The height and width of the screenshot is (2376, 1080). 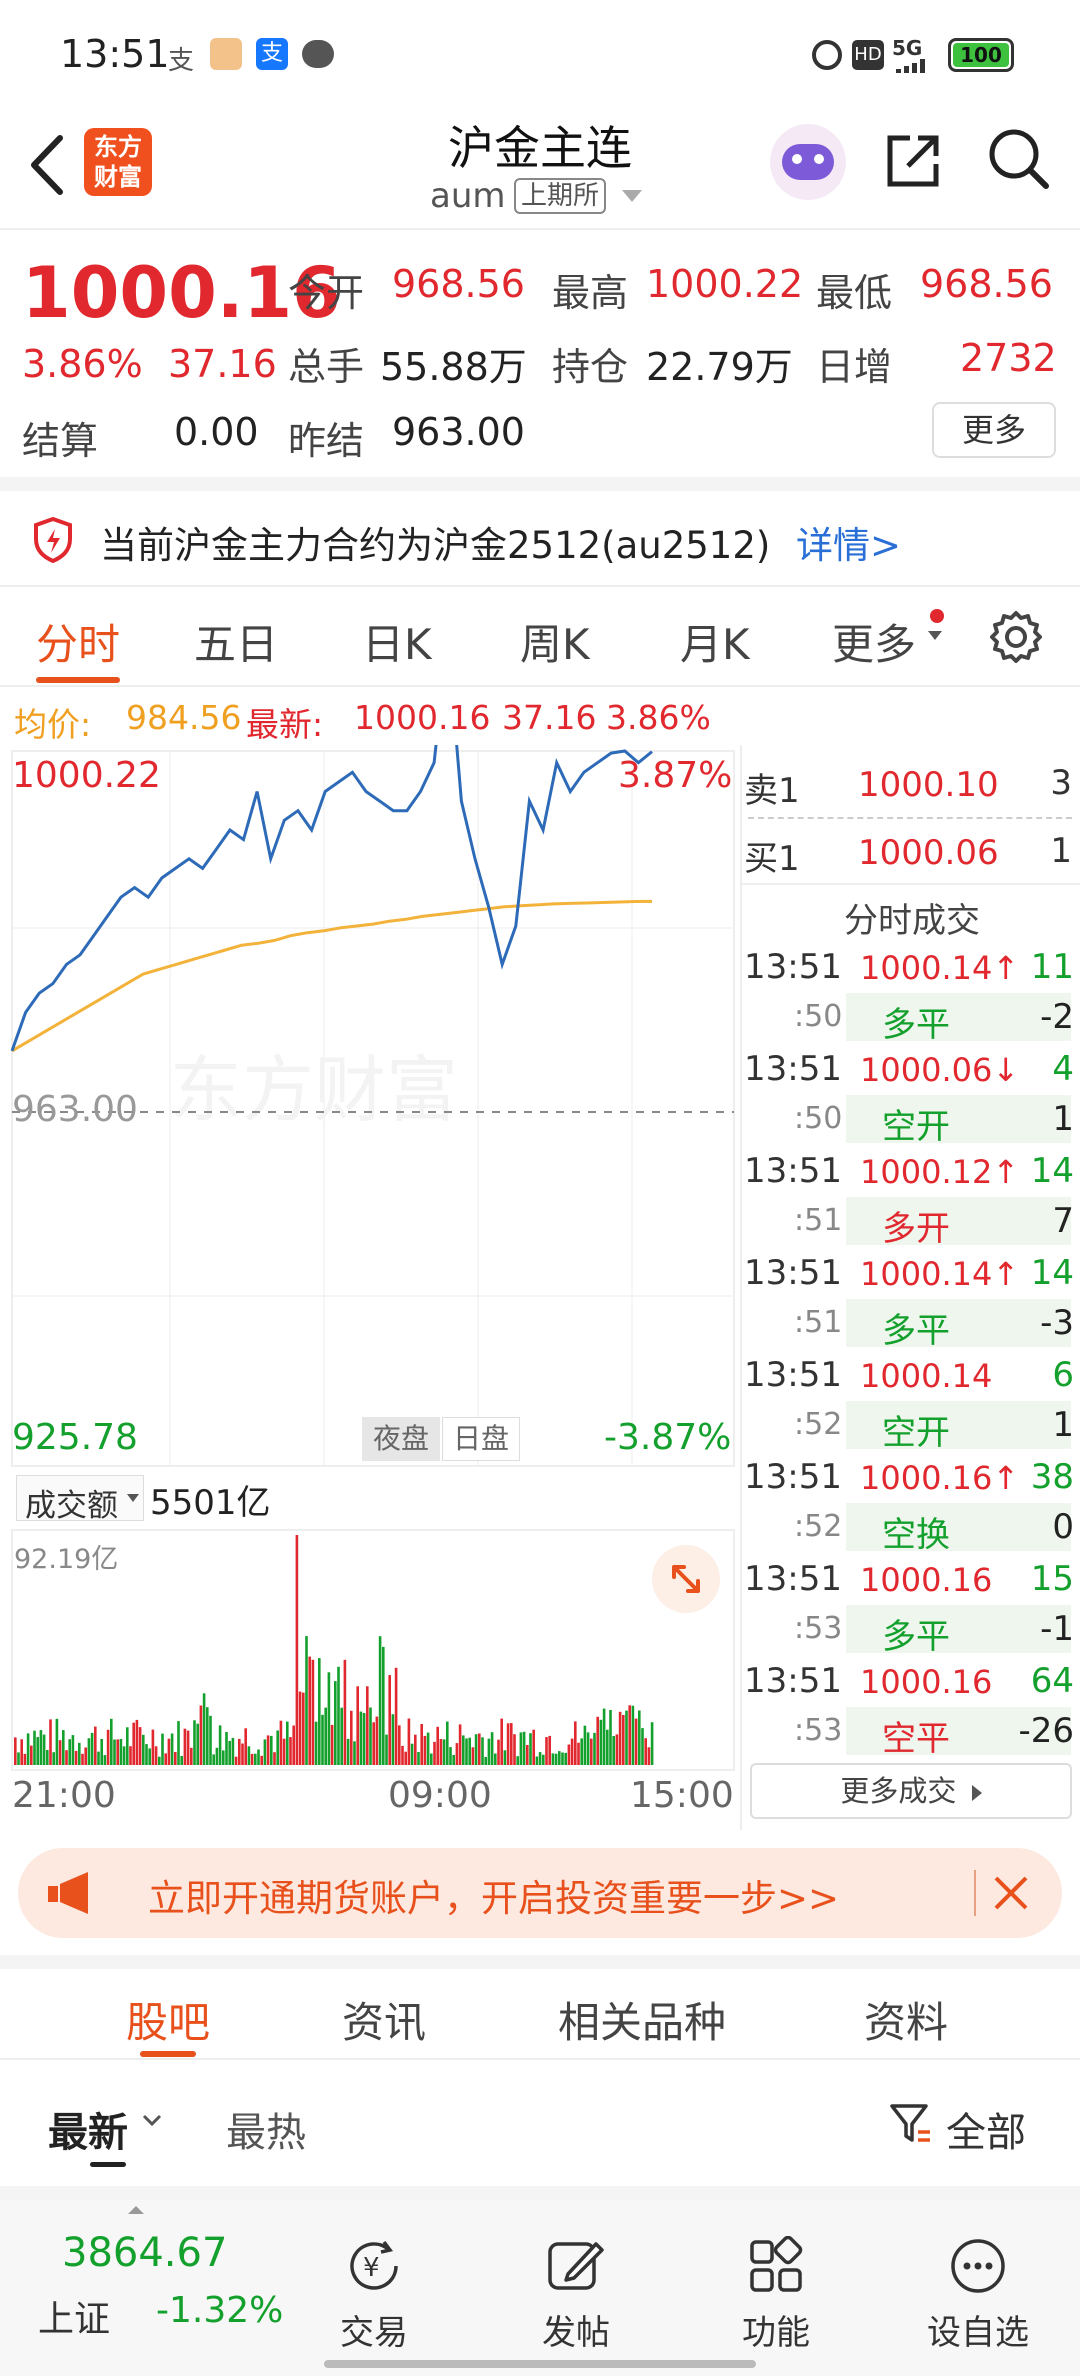 What do you see at coordinates (916, 1127) in the screenshot?
I see `tick-kind: 空开` at bounding box center [916, 1127].